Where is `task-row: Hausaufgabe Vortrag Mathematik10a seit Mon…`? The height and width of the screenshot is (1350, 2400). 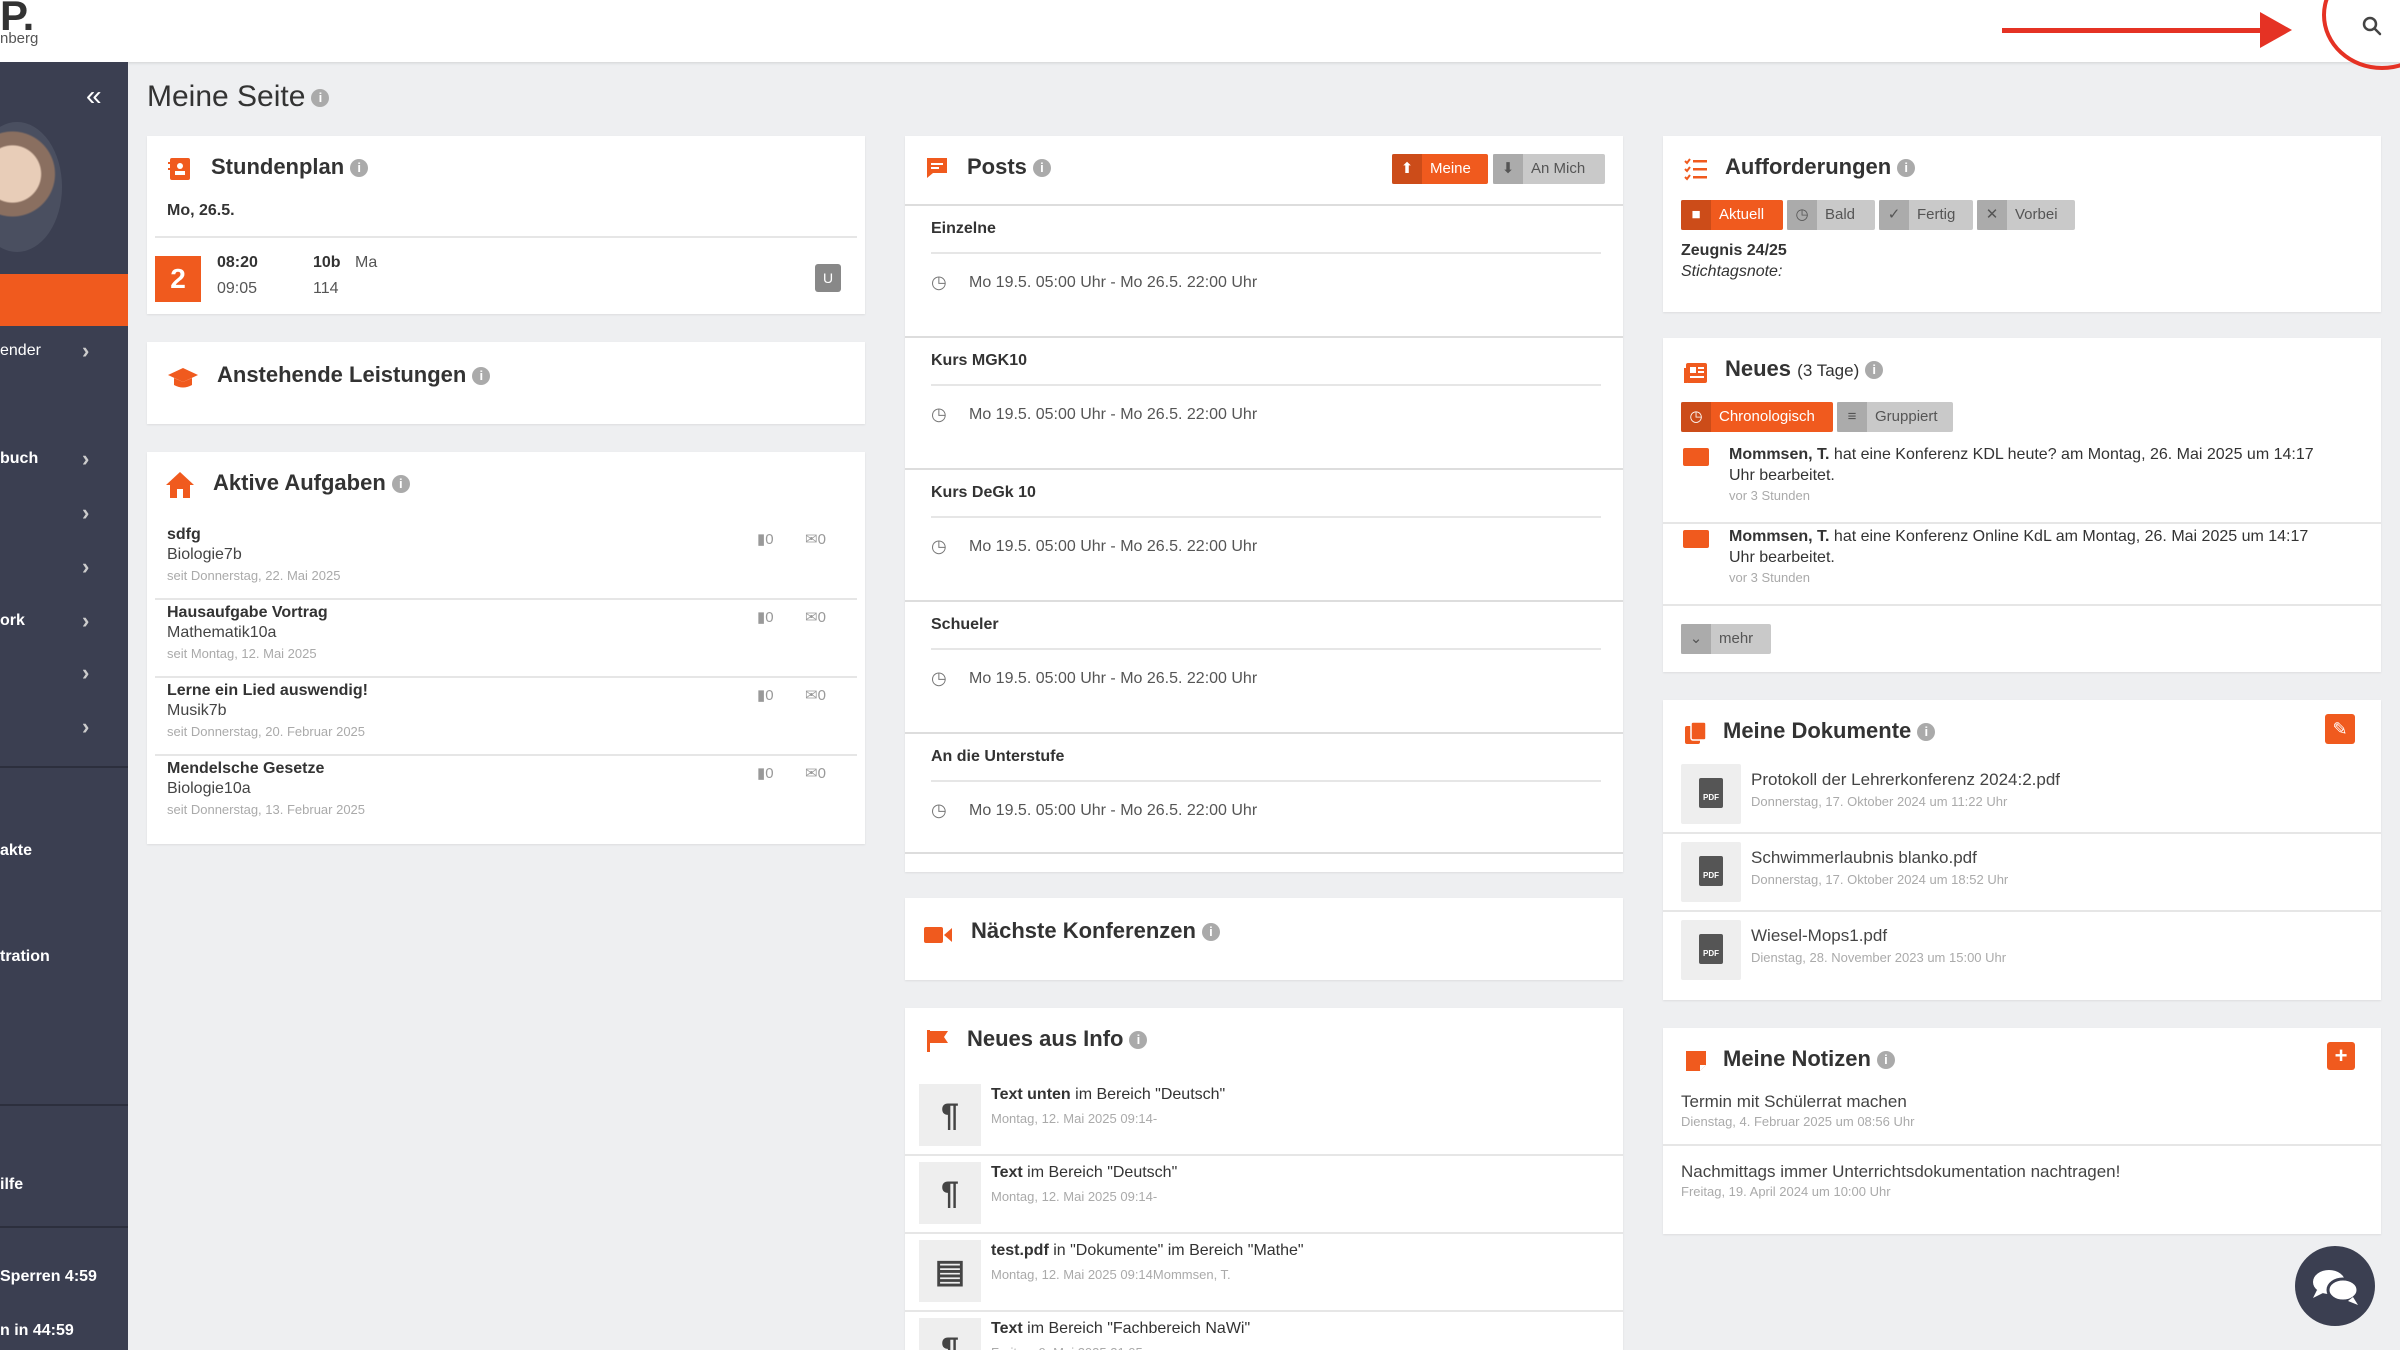 task-row: Hausaufgabe Vortrag Mathematik10a seit Mon… is located at coordinates (506, 639).